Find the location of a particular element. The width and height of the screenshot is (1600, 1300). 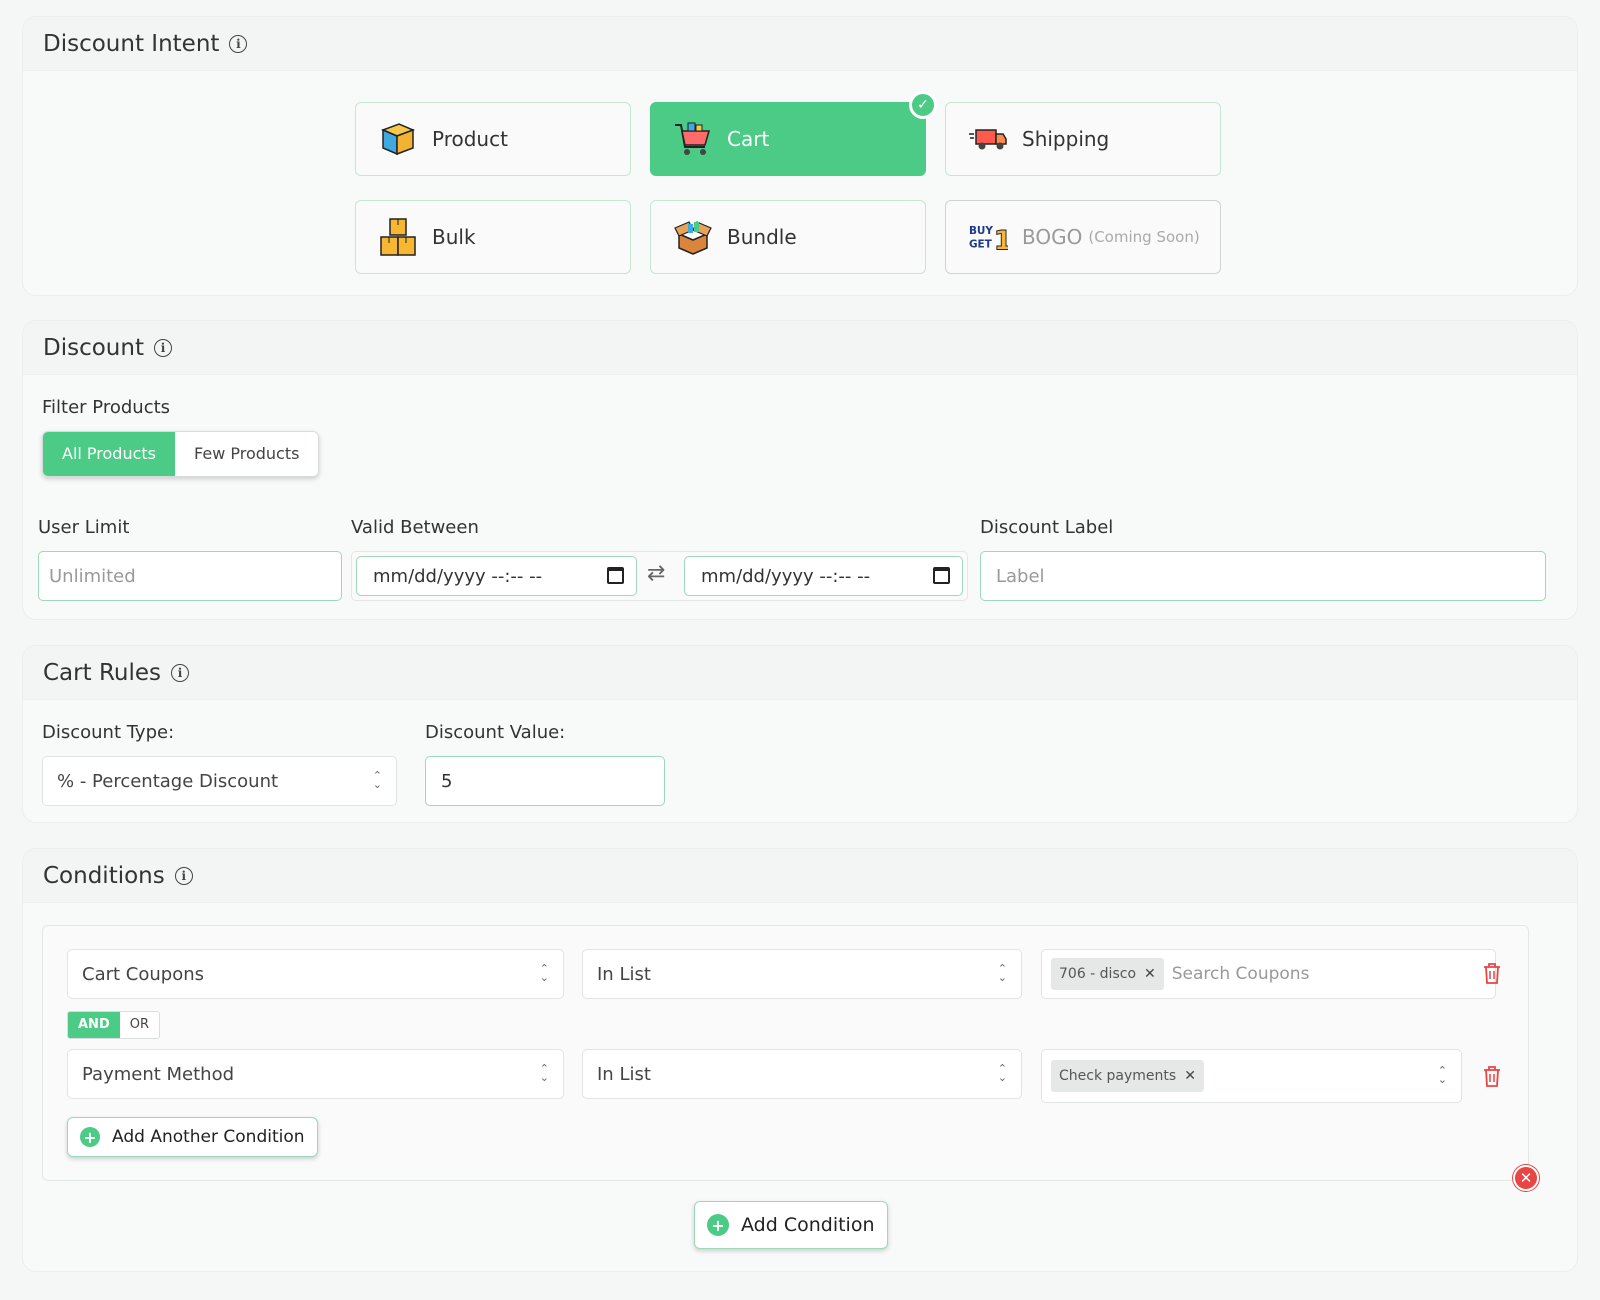

or-option: OR is located at coordinates (139, 1025).